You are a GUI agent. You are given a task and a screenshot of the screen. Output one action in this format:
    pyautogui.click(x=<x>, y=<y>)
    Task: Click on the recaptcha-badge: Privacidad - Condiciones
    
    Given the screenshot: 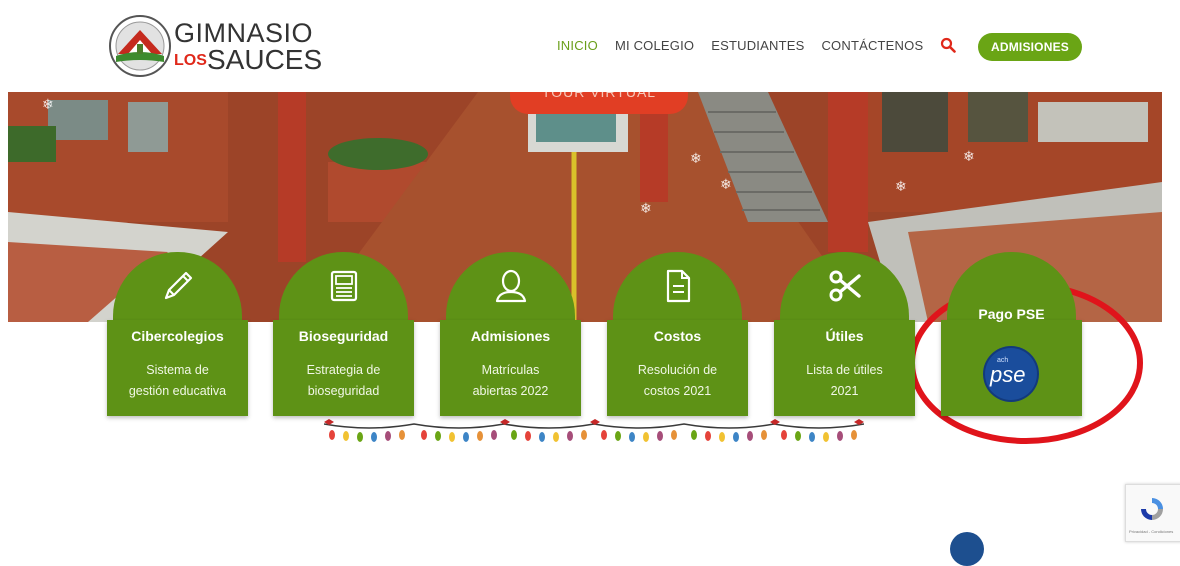 What is the action you would take?
    pyautogui.click(x=1152, y=513)
    